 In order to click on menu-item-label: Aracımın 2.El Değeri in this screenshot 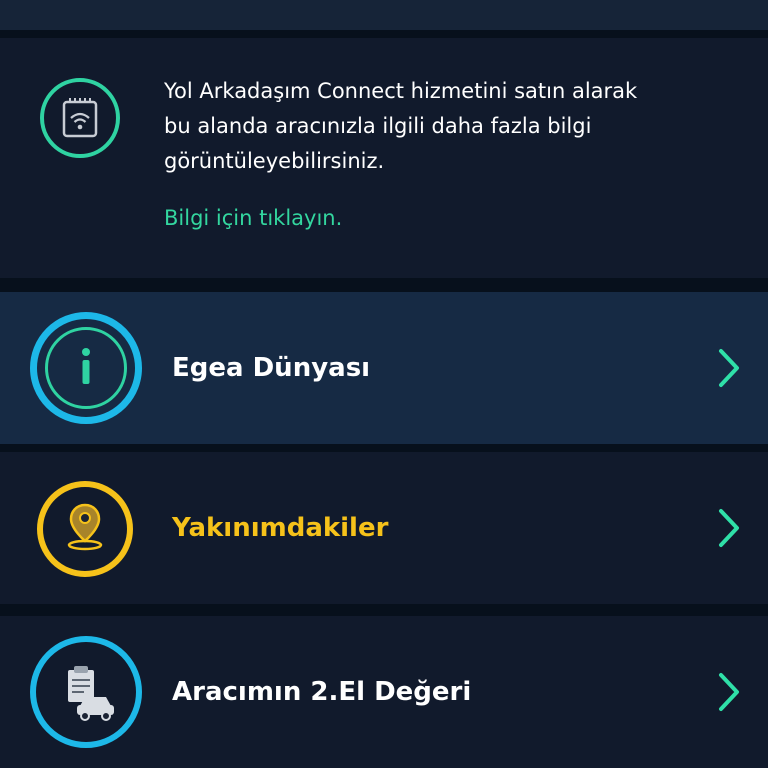, I will do `click(322, 692)`.